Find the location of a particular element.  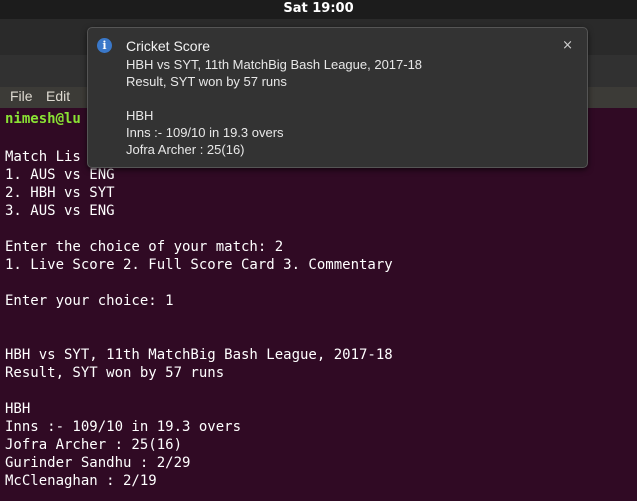

top-bar: Sat 19:00 is located at coordinates (318, 9).